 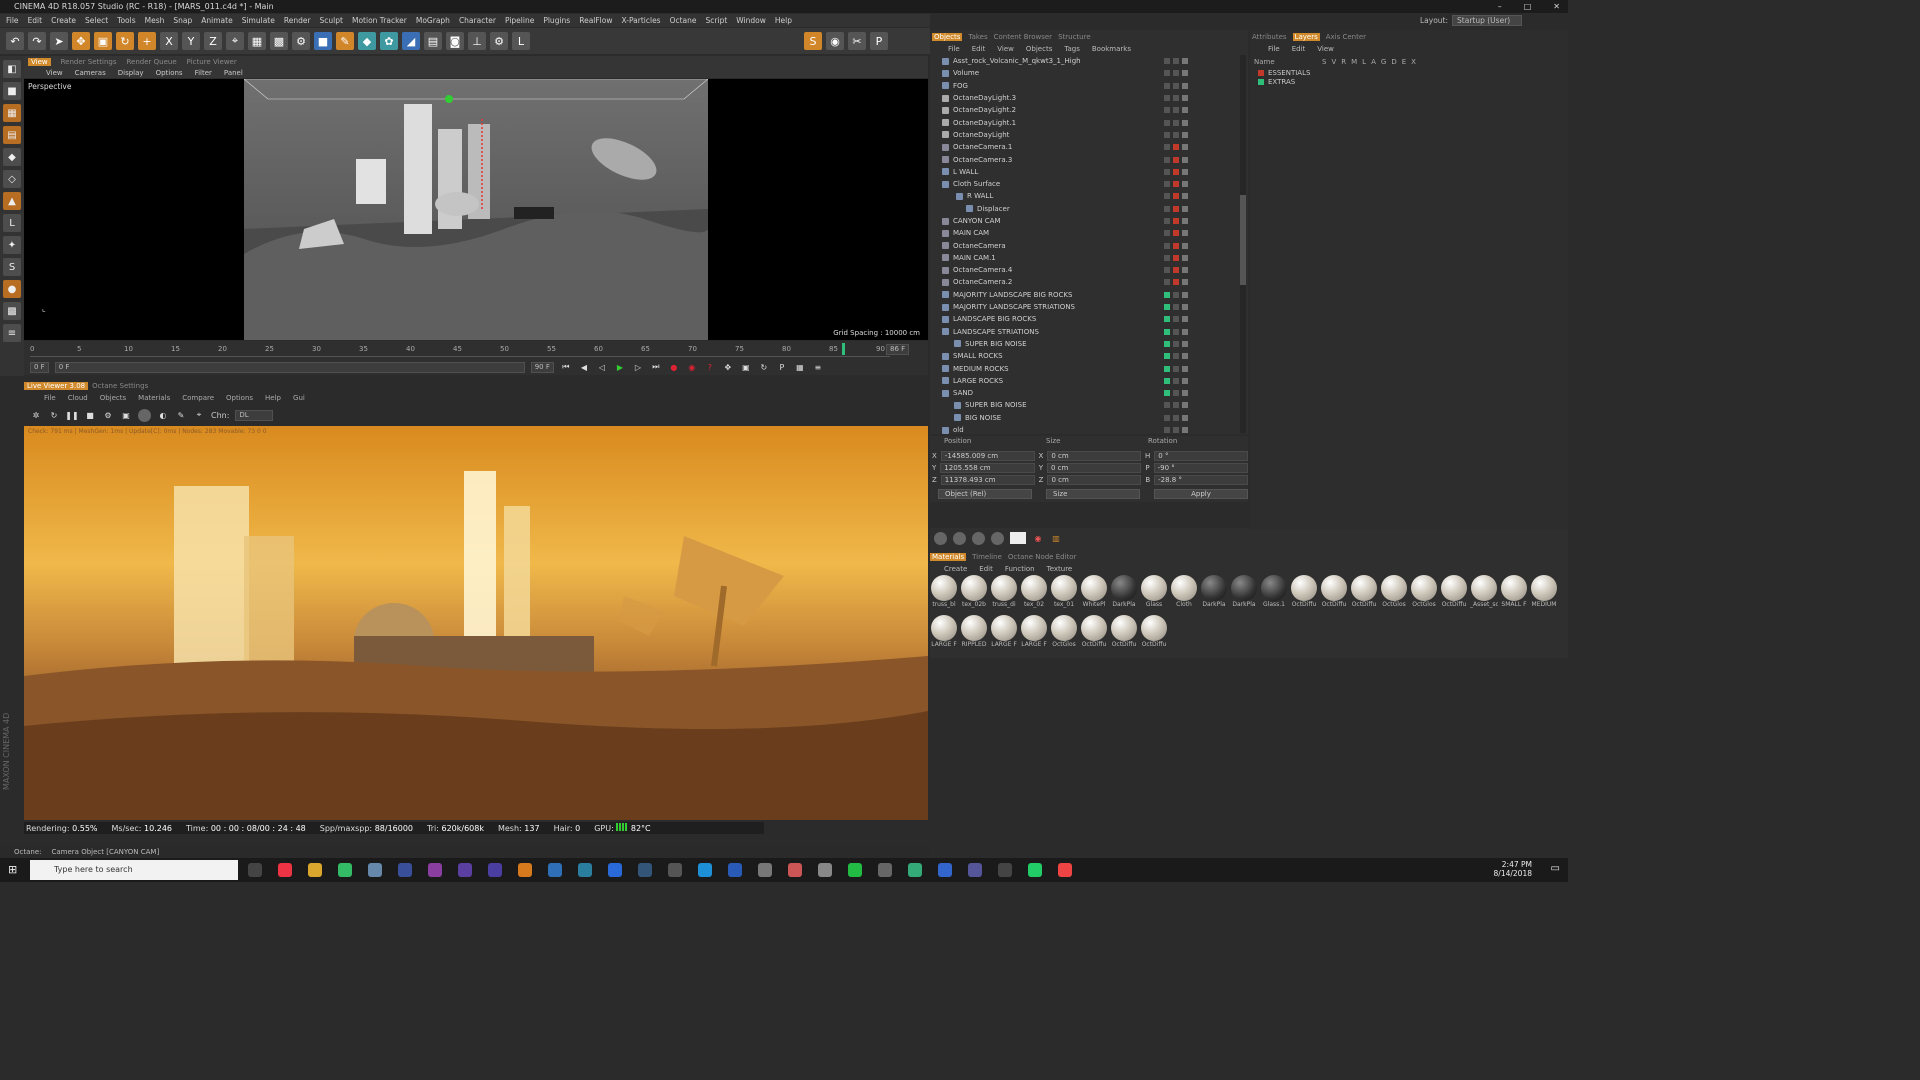 I want to click on pos-y-field: 1205.558 cm, so click(x=987, y=468).